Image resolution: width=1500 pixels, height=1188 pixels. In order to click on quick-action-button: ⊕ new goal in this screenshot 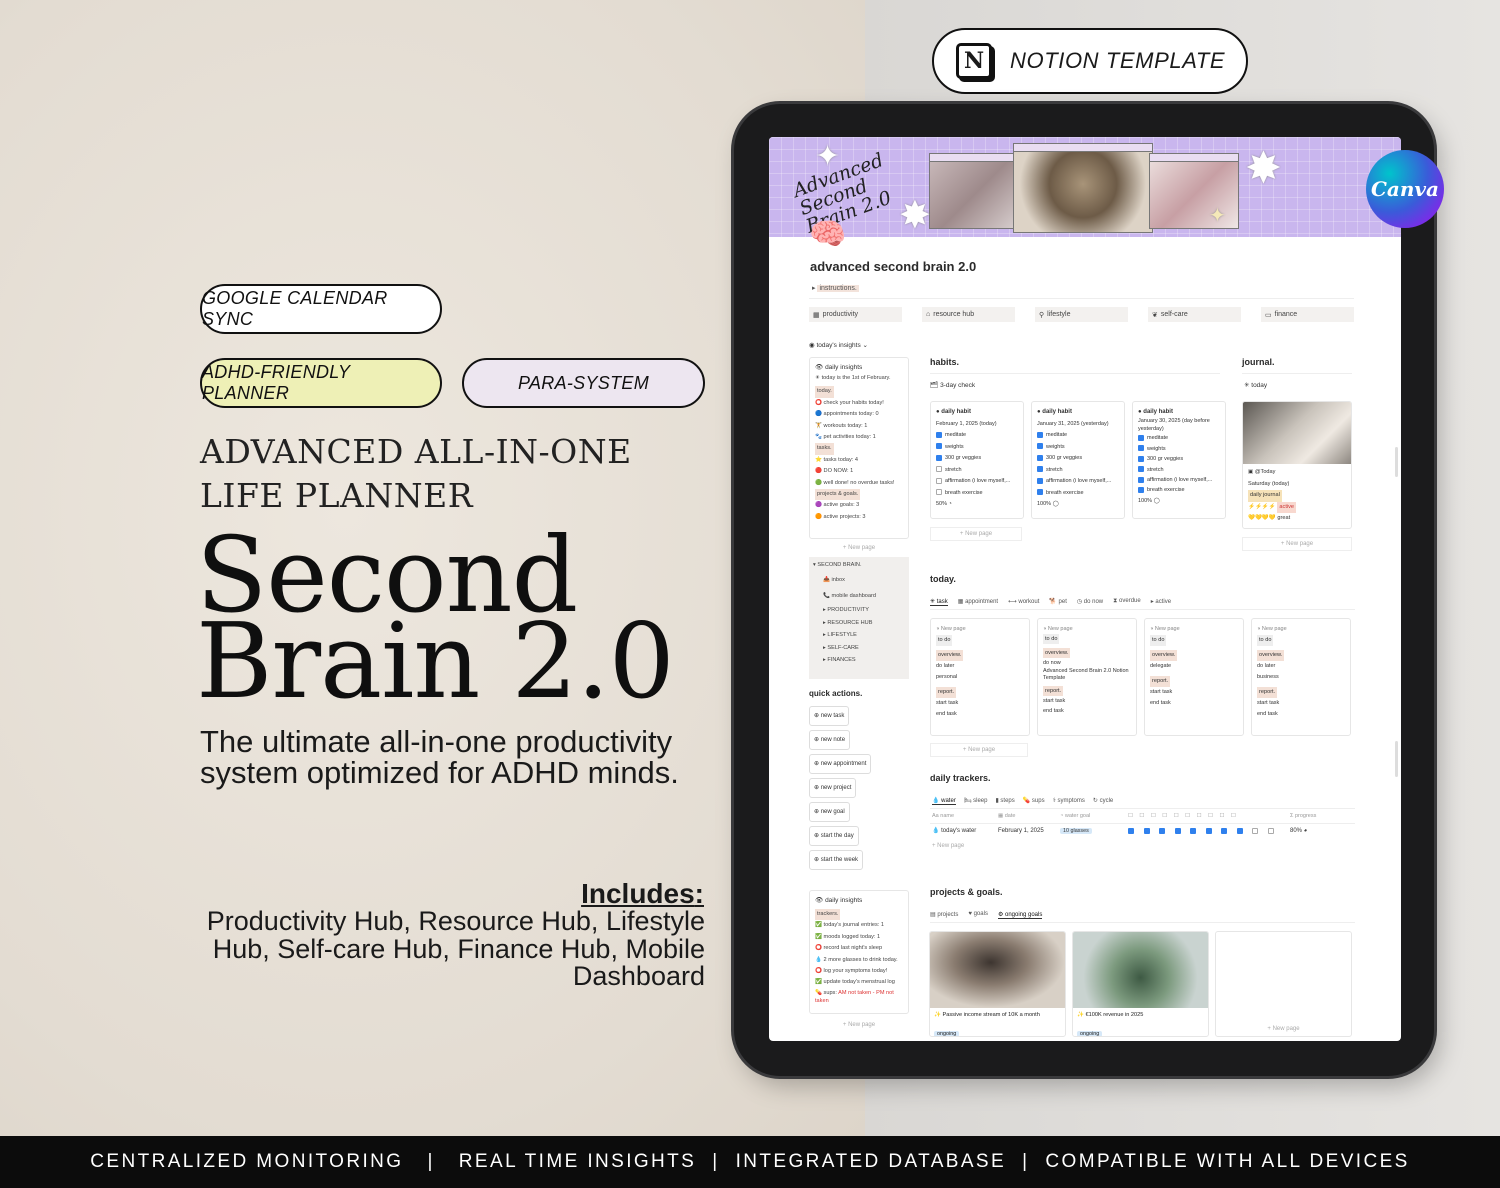, I will do `click(829, 812)`.